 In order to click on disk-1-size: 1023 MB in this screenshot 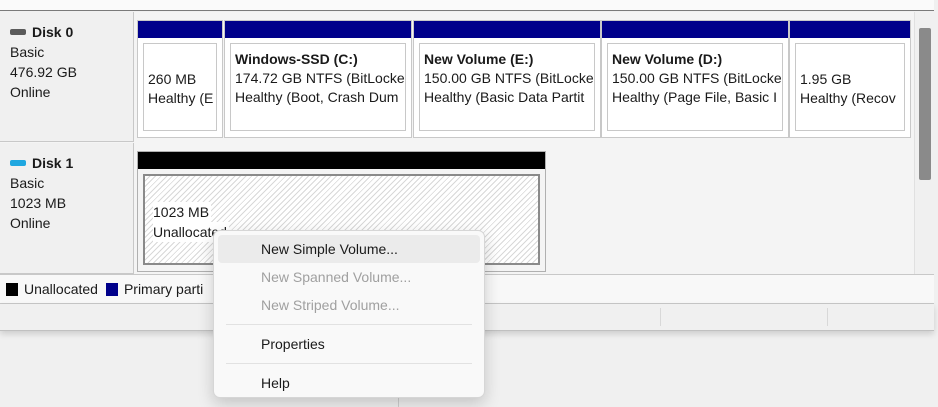, I will do `click(38, 203)`.